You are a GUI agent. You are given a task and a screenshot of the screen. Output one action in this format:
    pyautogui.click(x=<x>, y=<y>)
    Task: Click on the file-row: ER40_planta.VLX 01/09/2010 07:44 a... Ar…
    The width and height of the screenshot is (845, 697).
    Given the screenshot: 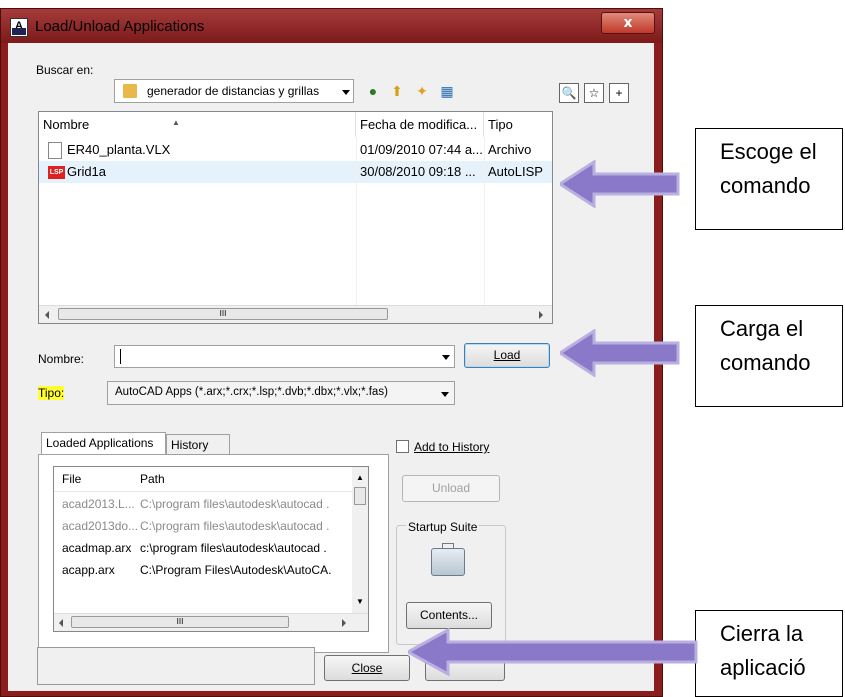 What is the action you would take?
    pyautogui.click(x=295, y=150)
    